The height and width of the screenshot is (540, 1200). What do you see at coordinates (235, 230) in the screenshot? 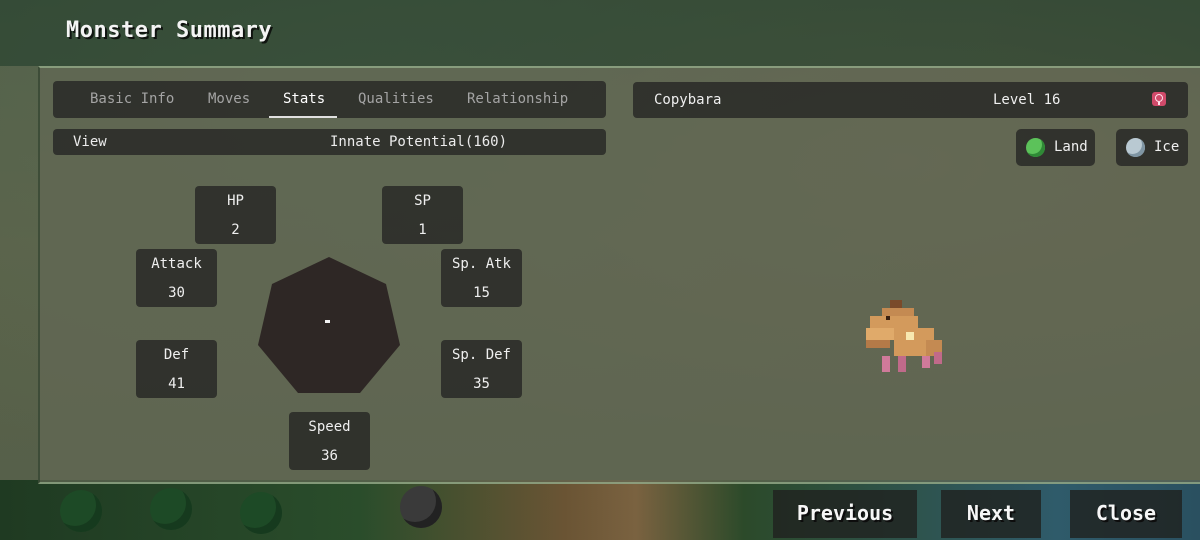
I see `stat-value: 2` at bounding box center [235, 230].